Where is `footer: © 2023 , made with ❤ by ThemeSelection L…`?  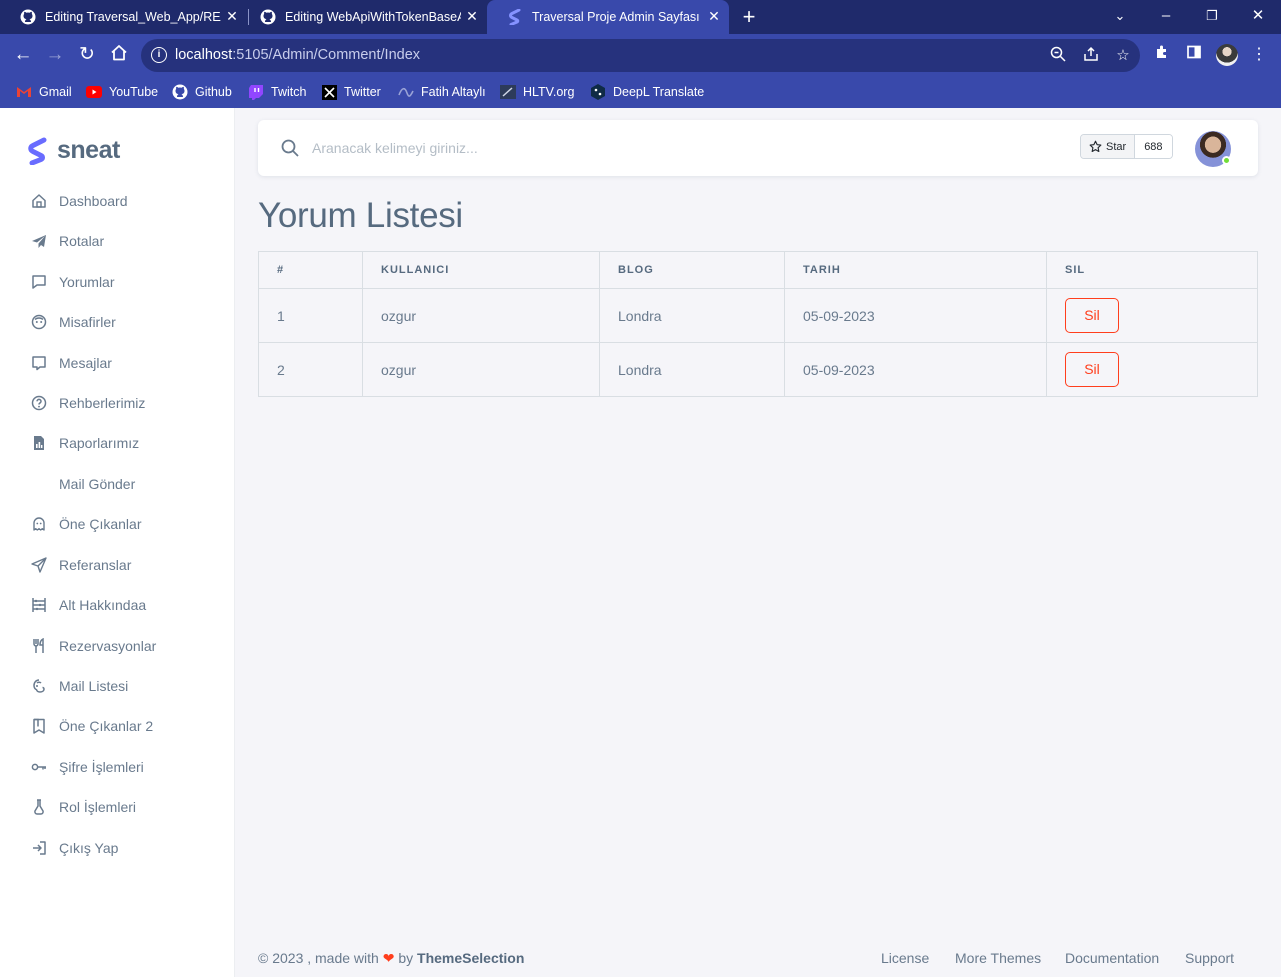
footer: © 2023 , made with ❤ by ThemeSelection L… is located at coordinates (748, 959).